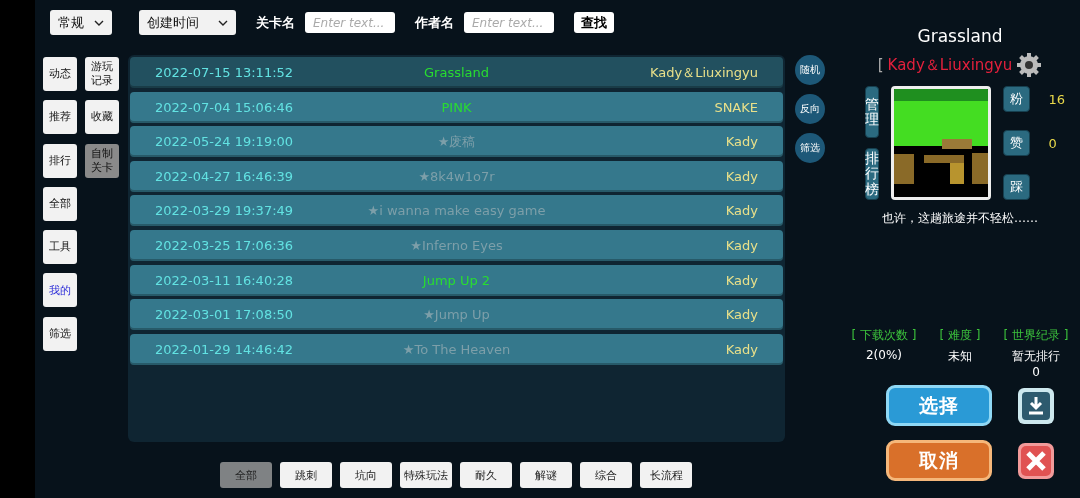 The image size is (1080, 498). Describe the element at coordinates (434, 22) in the screenshot. I see `field-label: 作者名` at that location.